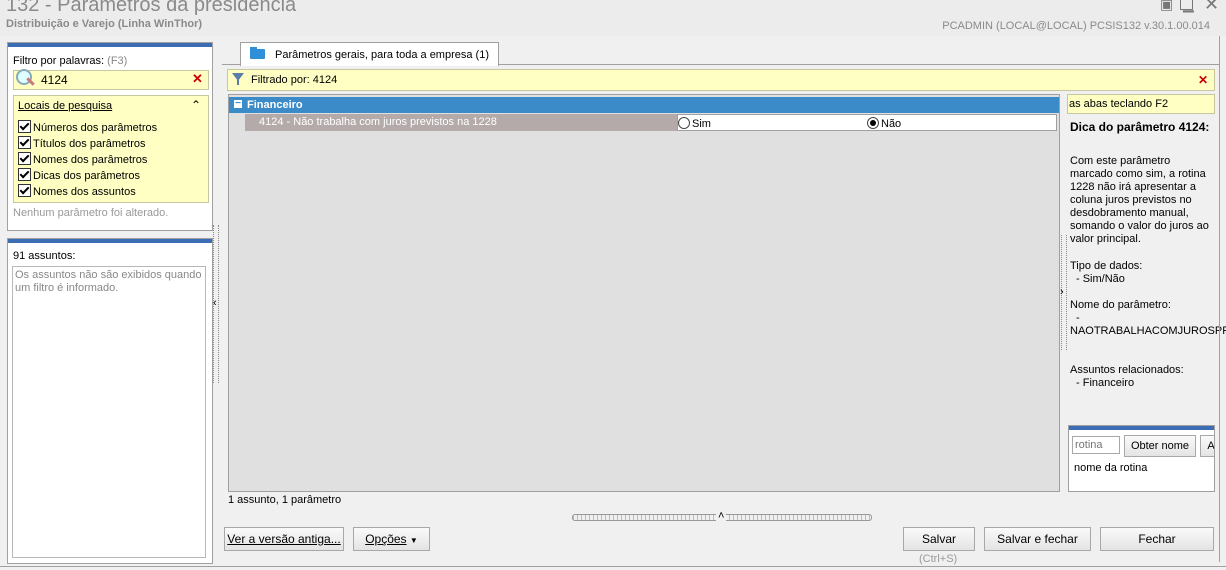  What do you see at coordinates (59, 61) in the screenshot?
I see `filter-label-text: Filtro por palavras:` at bounding box center [59, 61].